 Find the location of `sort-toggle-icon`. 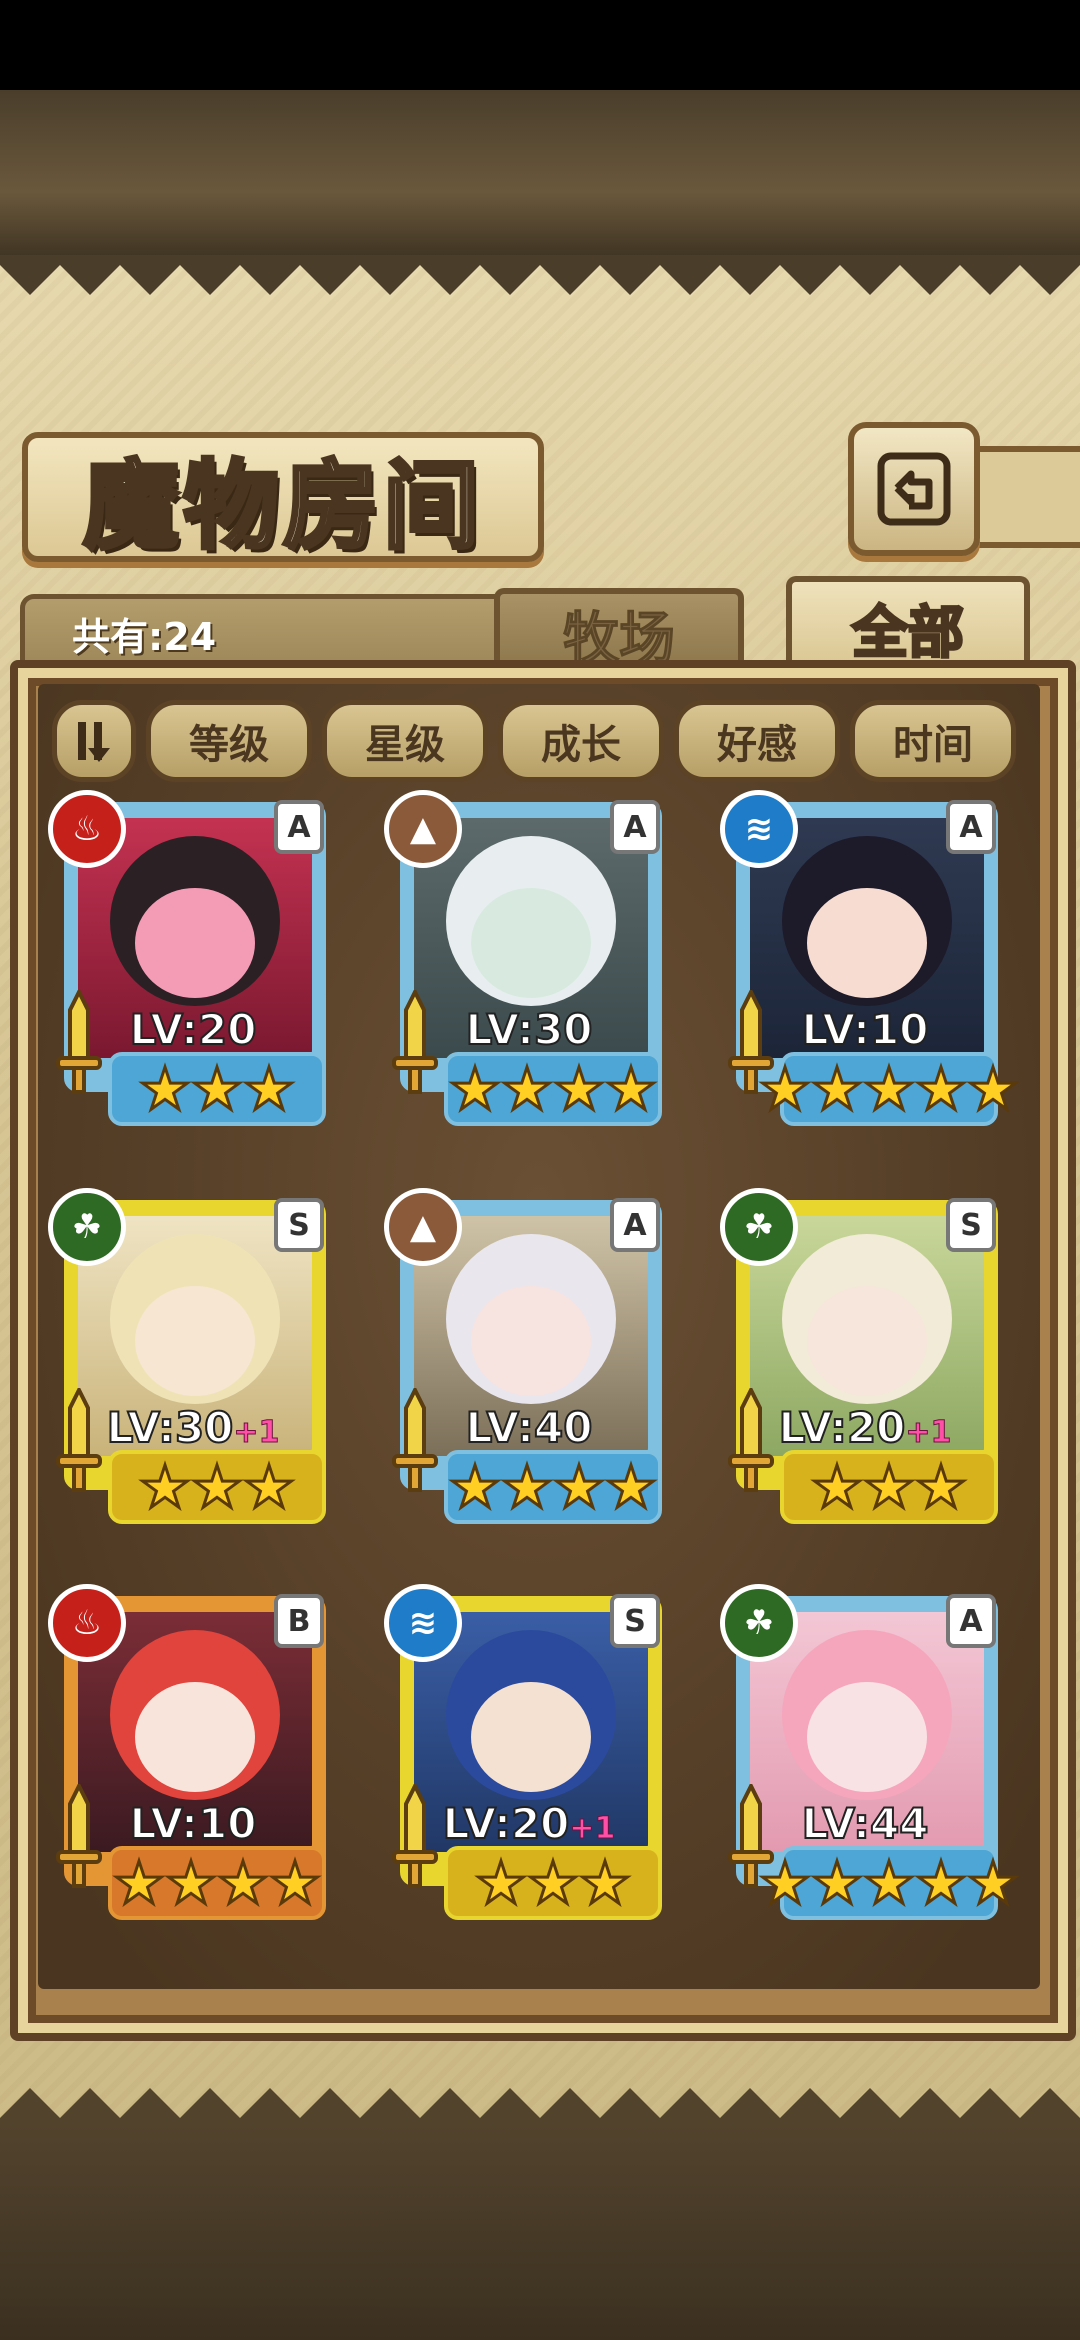

sort-toggle-icon is located at coordinates (94, 742).